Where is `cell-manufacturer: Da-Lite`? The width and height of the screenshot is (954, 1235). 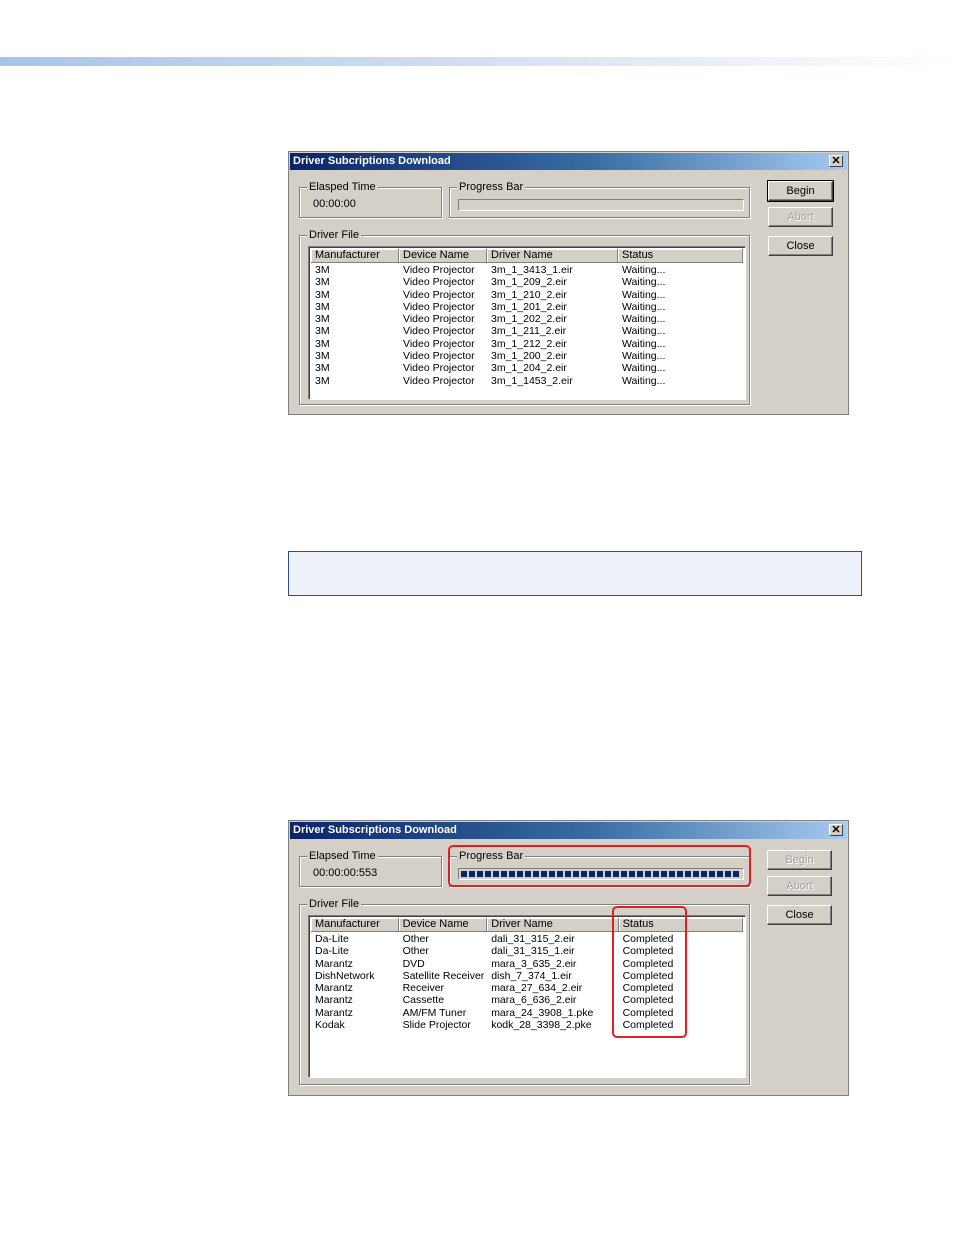 cell-manufacturer: Da-Lite is located at coordinates (332, 951).